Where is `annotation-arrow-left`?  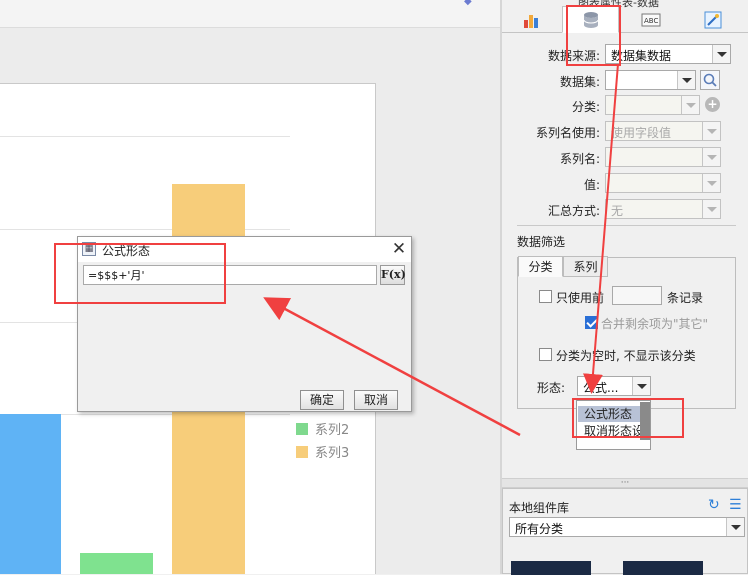 annotation-arrow-left is located at coordinates (392, 367).